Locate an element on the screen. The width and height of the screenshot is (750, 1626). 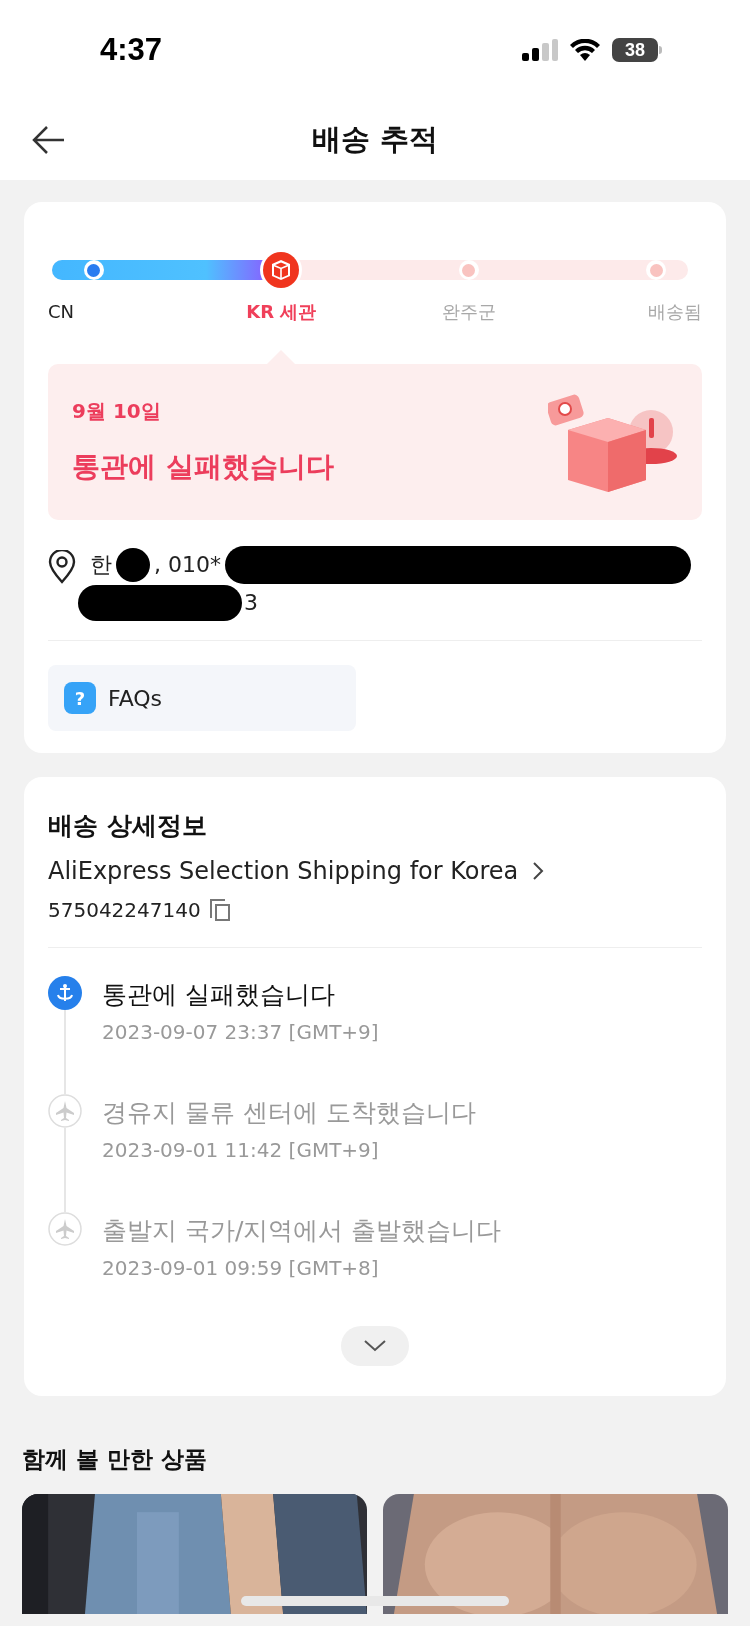
section-title: 배송 상세정보 is located at coordinates (128, 826).